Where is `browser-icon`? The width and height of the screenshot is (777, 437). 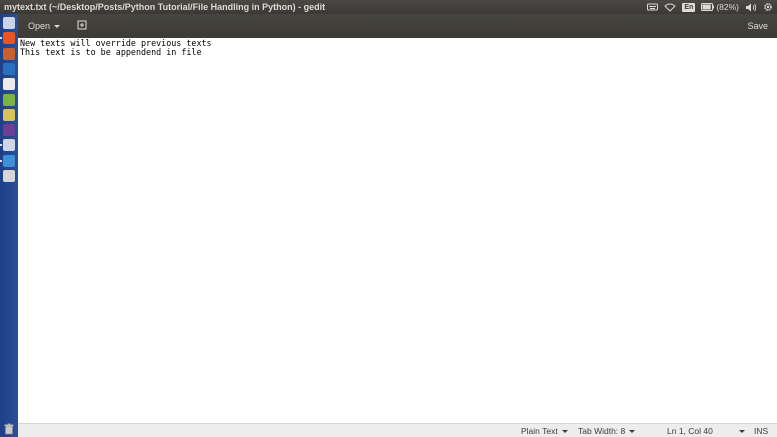
browser-icon is located at coordinates (9, 160).